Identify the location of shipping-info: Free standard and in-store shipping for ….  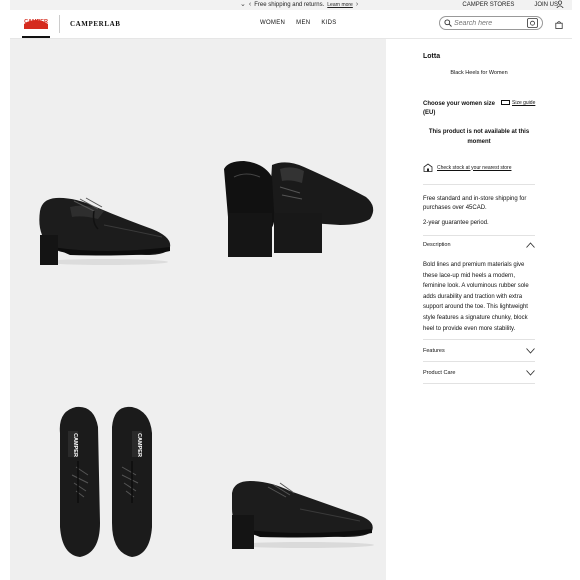
(475, 203).